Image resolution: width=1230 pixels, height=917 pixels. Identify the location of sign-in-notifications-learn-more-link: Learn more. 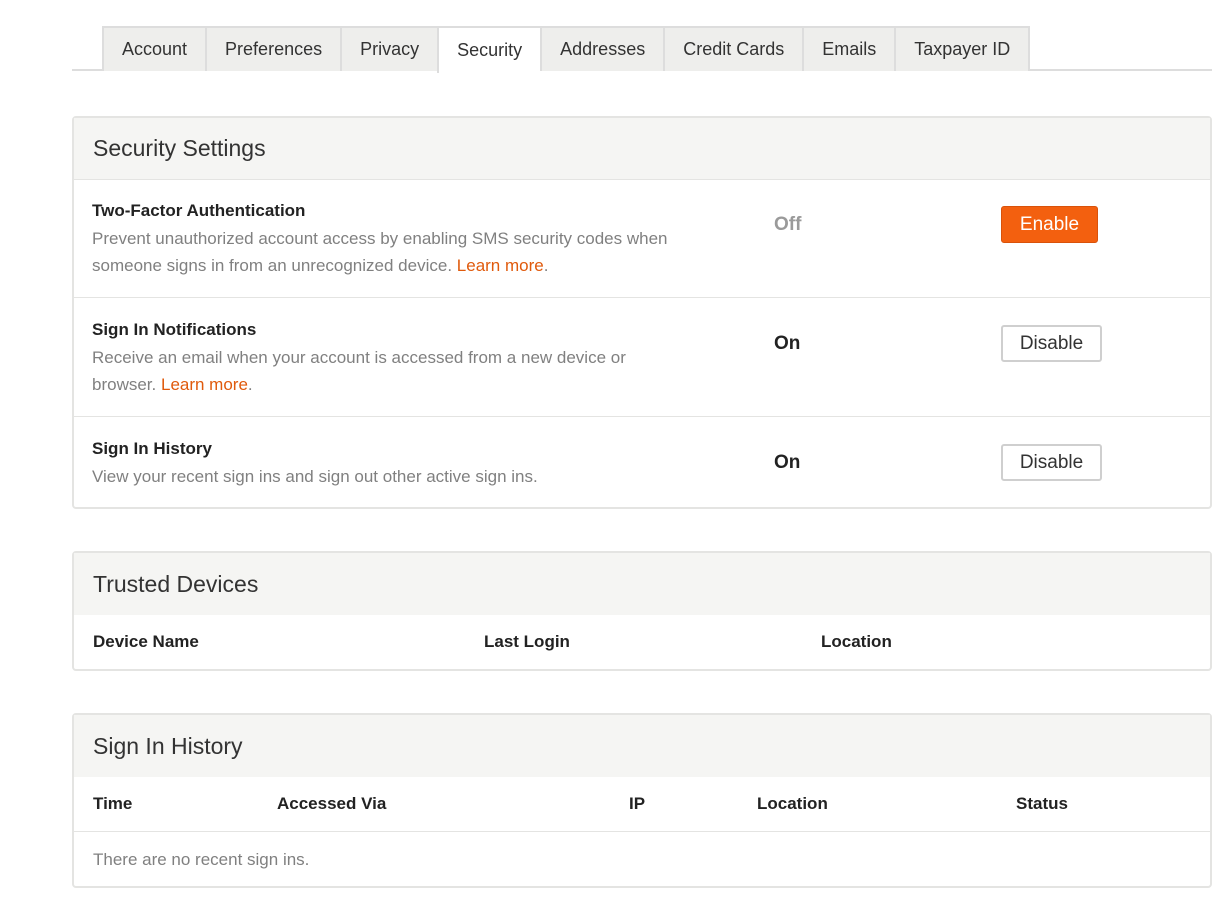
(204, 384).